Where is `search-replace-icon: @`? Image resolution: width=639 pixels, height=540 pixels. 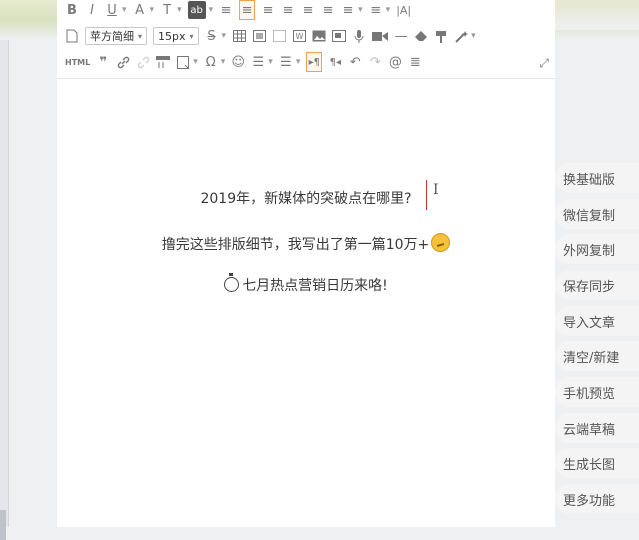 search-replace-icon: @ is located at coordinates (395, 62).